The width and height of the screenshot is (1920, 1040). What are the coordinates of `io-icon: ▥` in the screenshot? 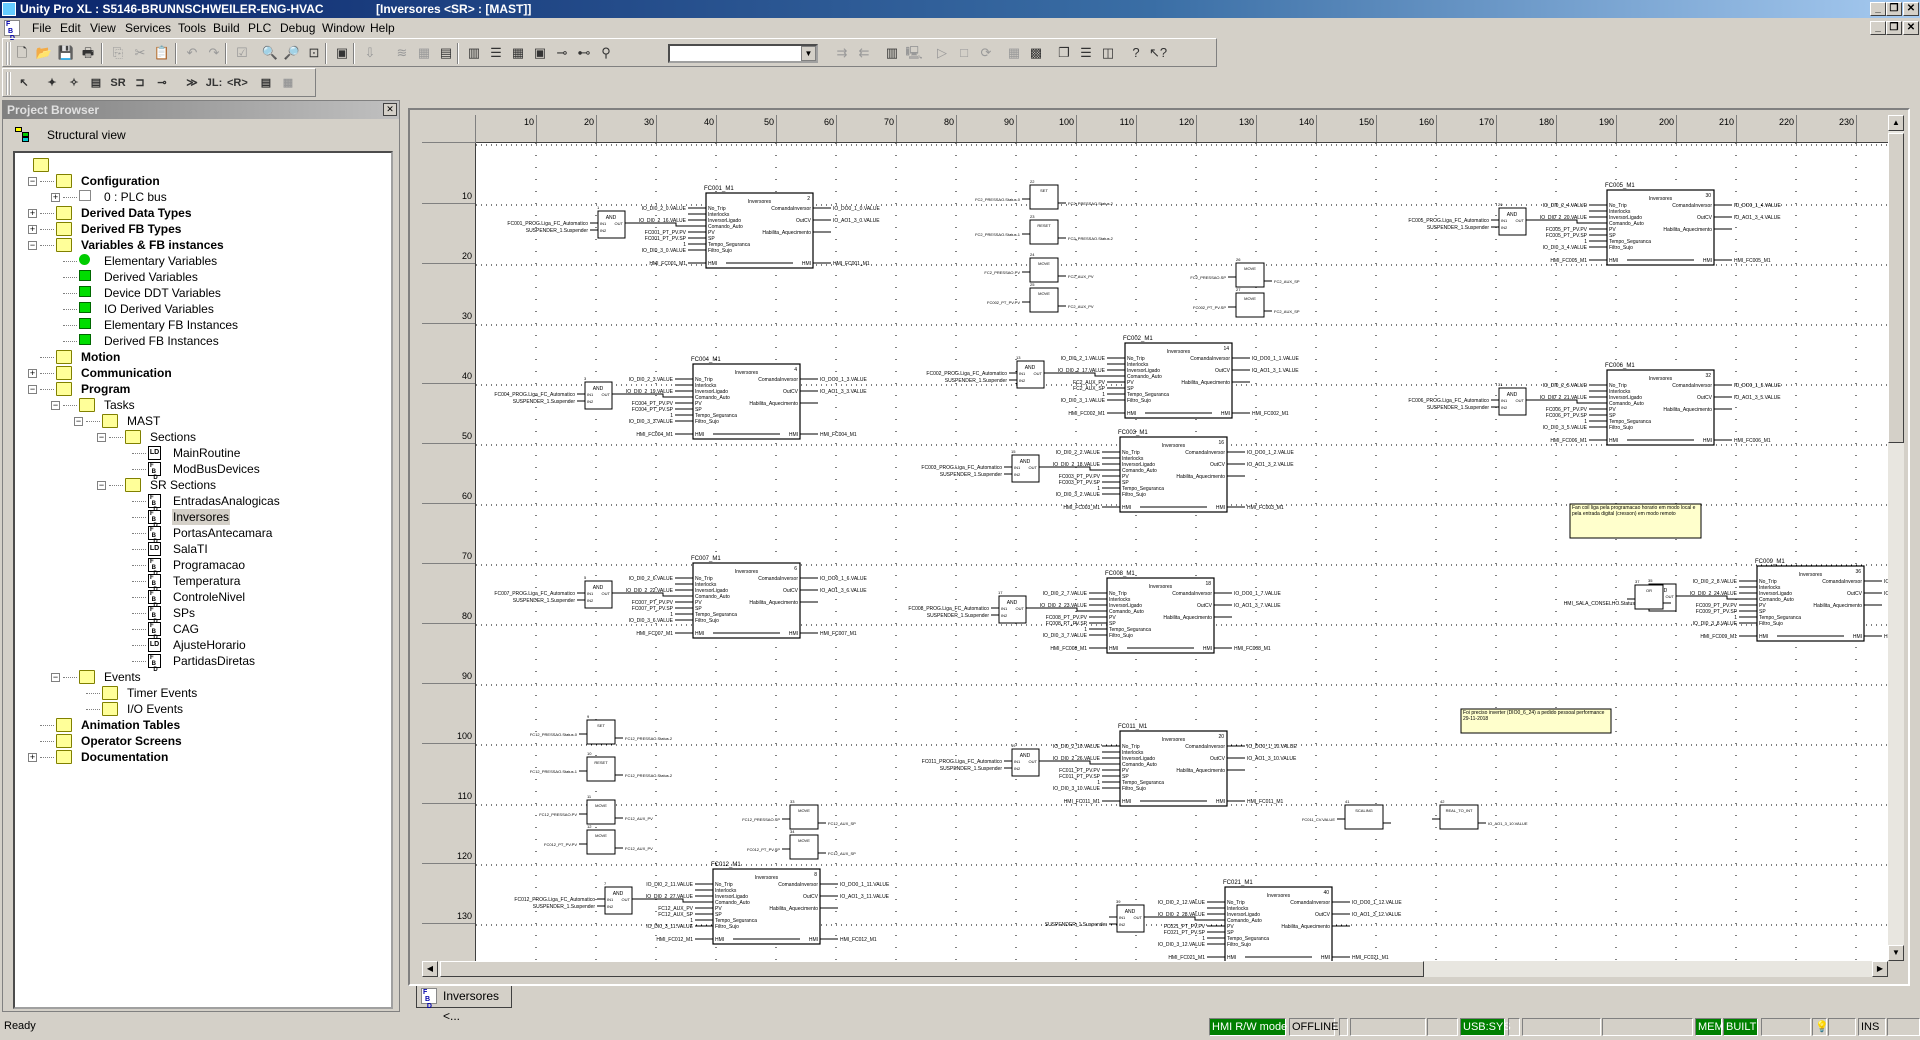 It's located at (892, 53).